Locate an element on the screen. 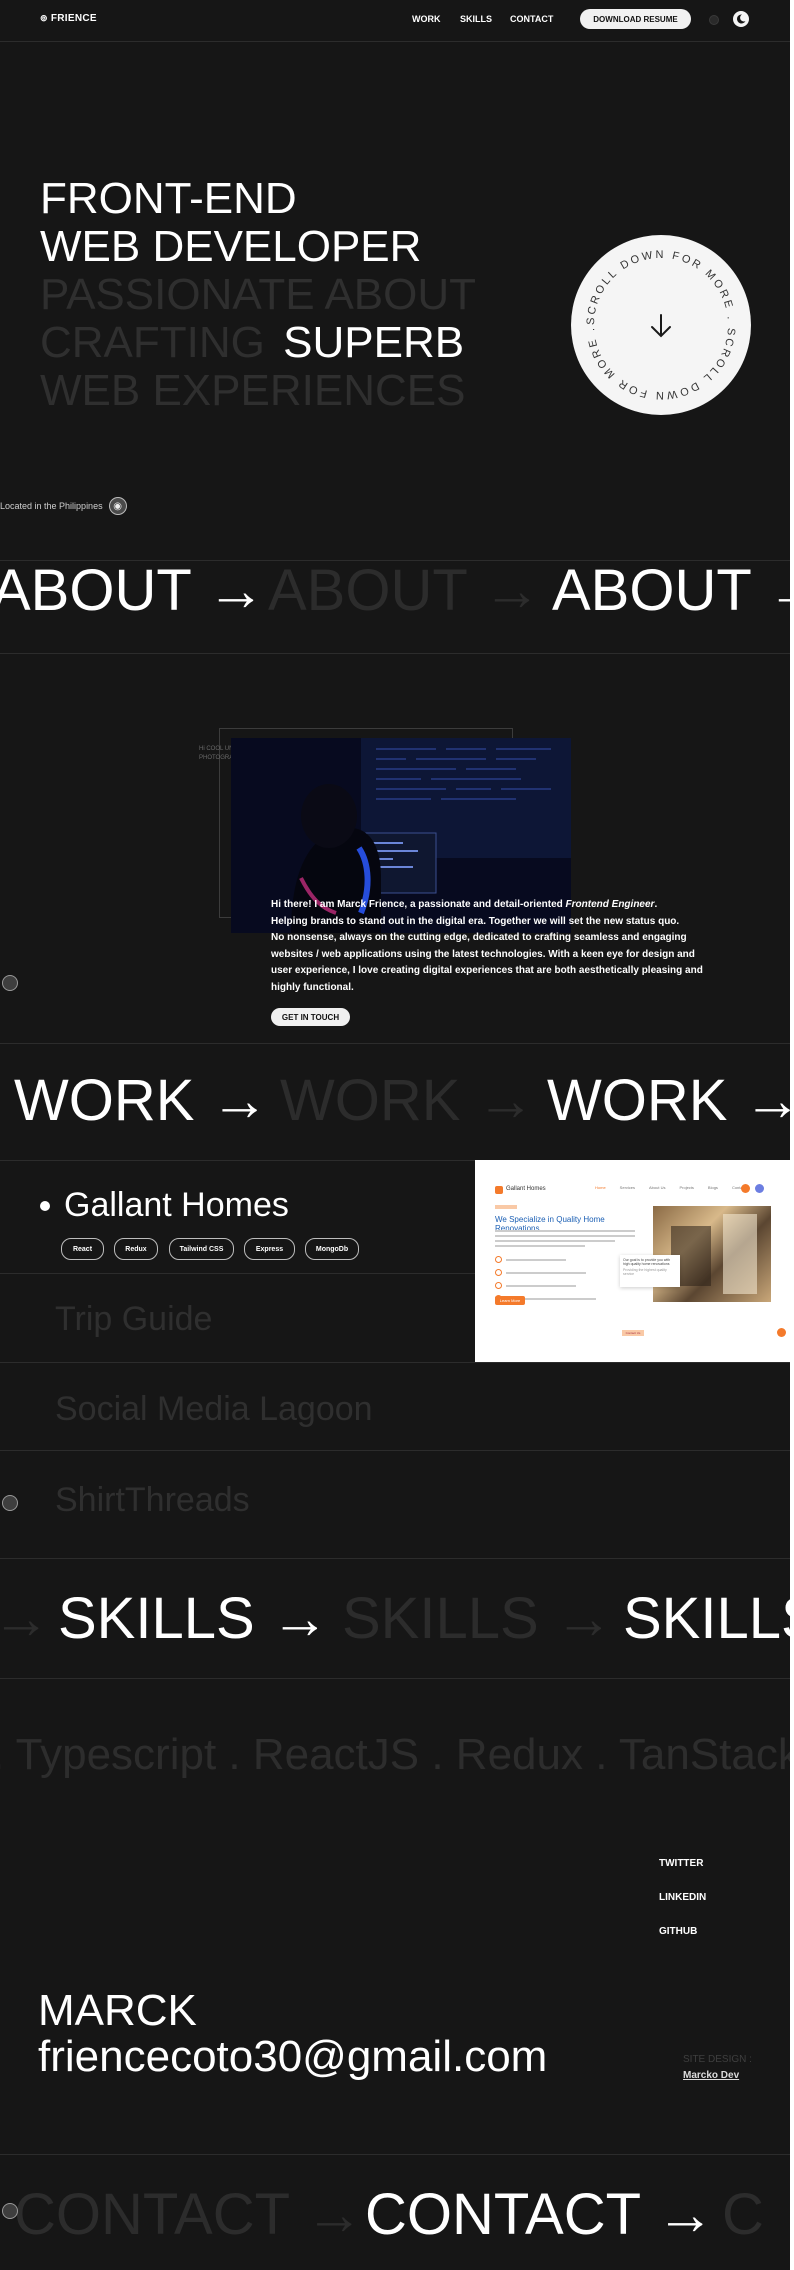 Image resolution: width=794 pixels, height=2270 pixels. tag-tailwind: Tailwind CSS is located at coordinates (201, 1249).